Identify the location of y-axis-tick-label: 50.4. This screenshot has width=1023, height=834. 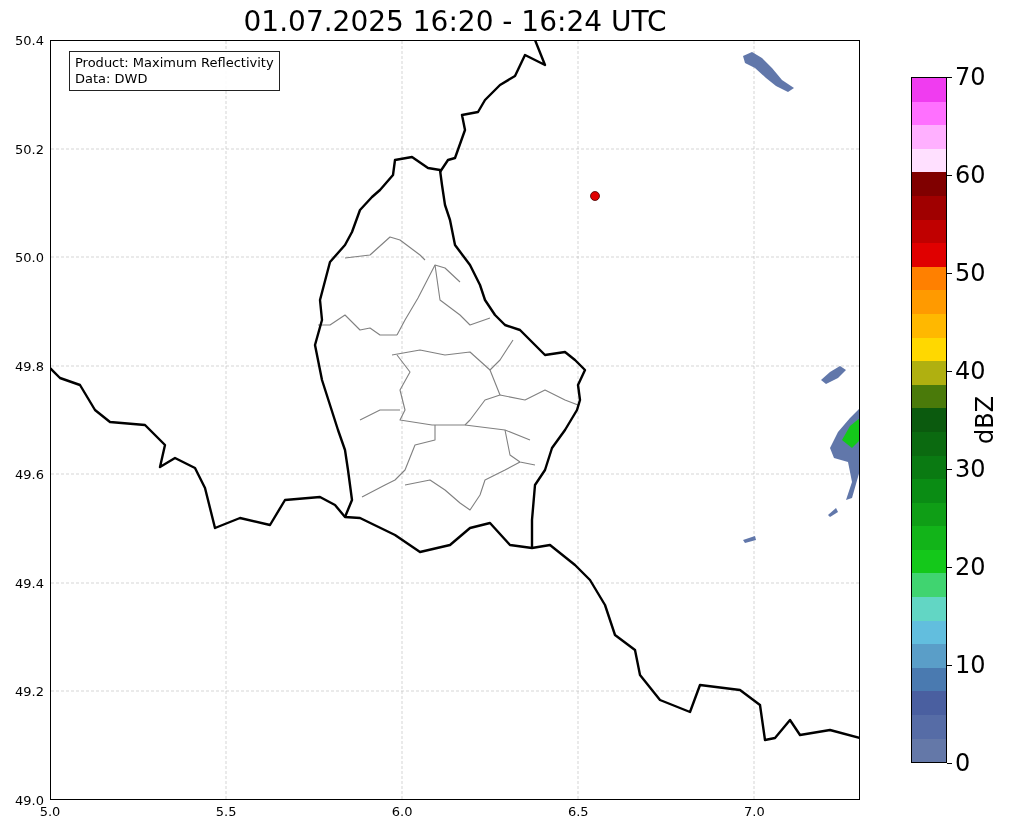
(29, 40).